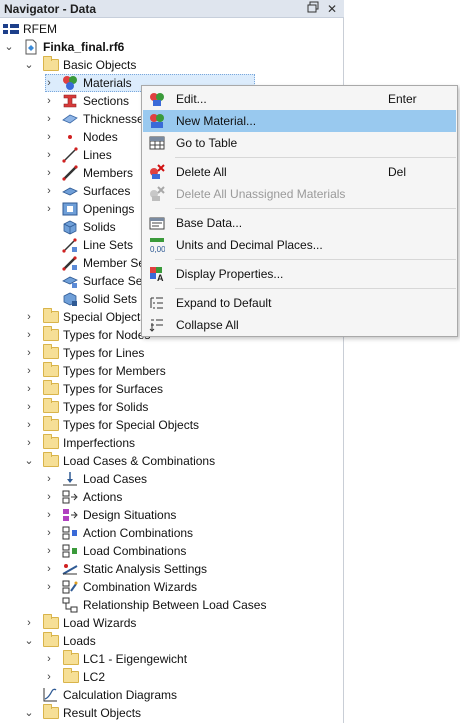  Describe the element at coordinates (70, 119) in the screenshot. I see `thicknesses-icon` at that location.